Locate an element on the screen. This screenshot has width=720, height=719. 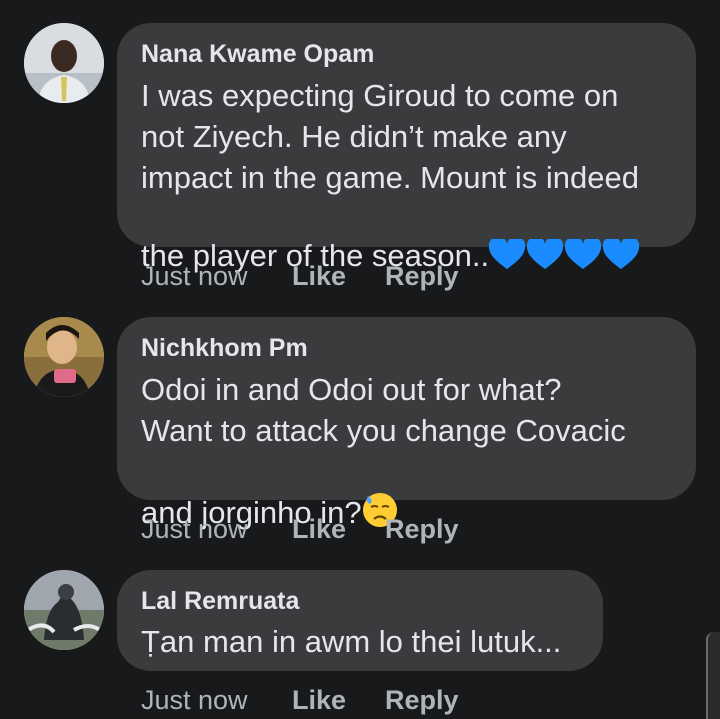
comment-author: Nichkhom Pm is located at coordinates (406, 348).